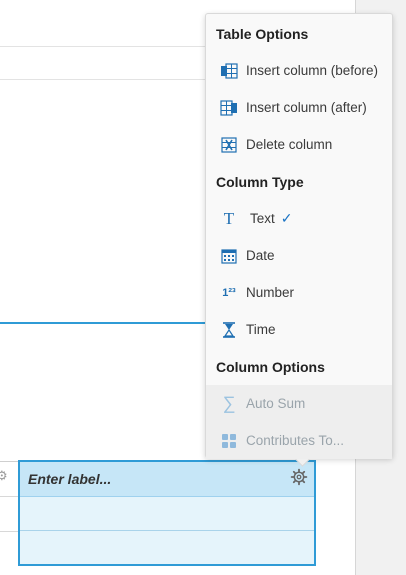 This screenshot has width=406, height=575. Describe the element at coordinates (276, 403) in the screenshot. I see `menu-item-label: Auto Sum` at that location.